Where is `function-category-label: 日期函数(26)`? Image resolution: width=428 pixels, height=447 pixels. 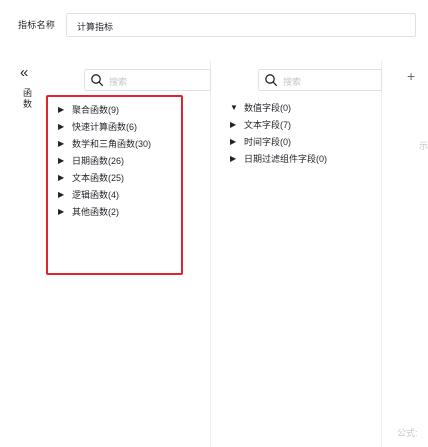
function-category-label: 日期函数(26) is located at coordinates (98, 161).